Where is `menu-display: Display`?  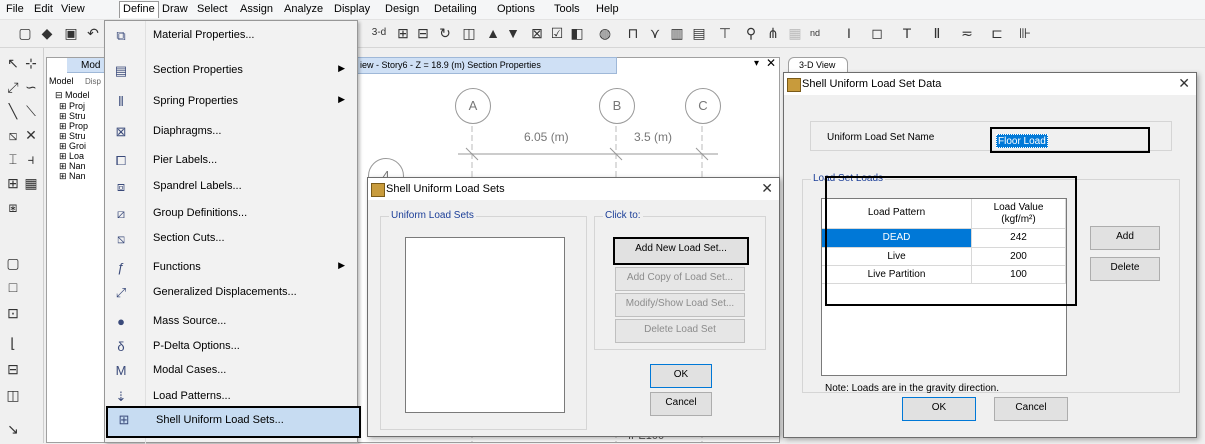
menu-display: Display is located at coordinates (352, 9).